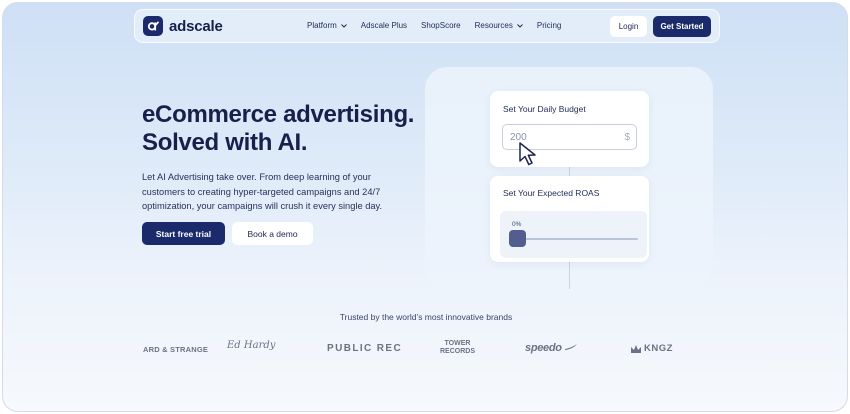  I want to click on brand-logo-speedo: speedo, so click(551, 348).